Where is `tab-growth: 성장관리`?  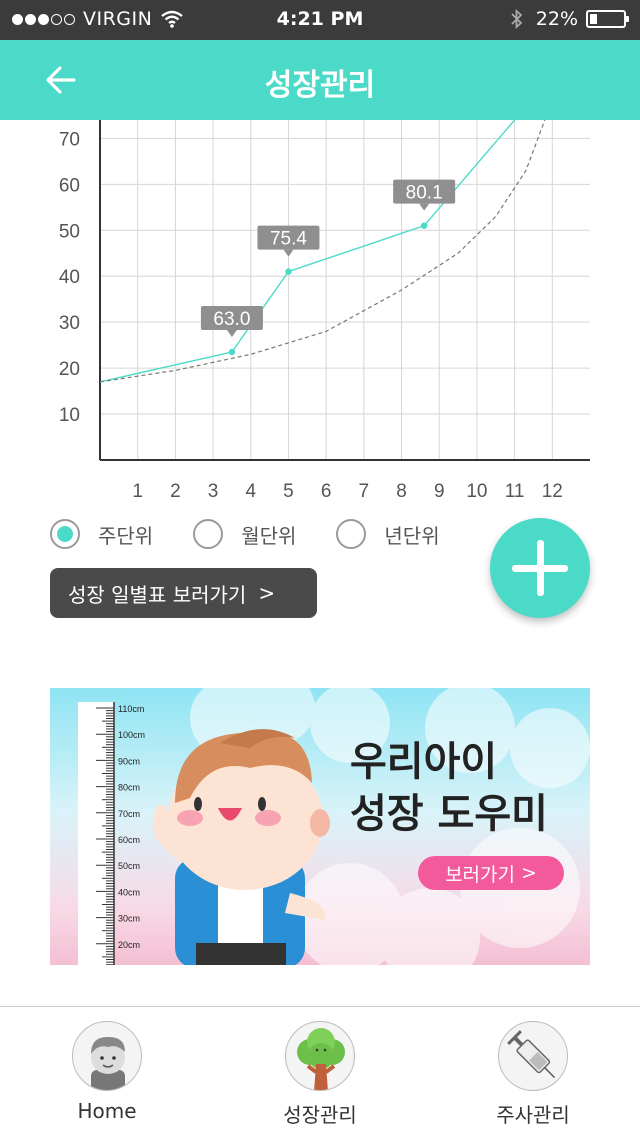
tab-growth: 성장관리 is located at coordinates (320, 1076).